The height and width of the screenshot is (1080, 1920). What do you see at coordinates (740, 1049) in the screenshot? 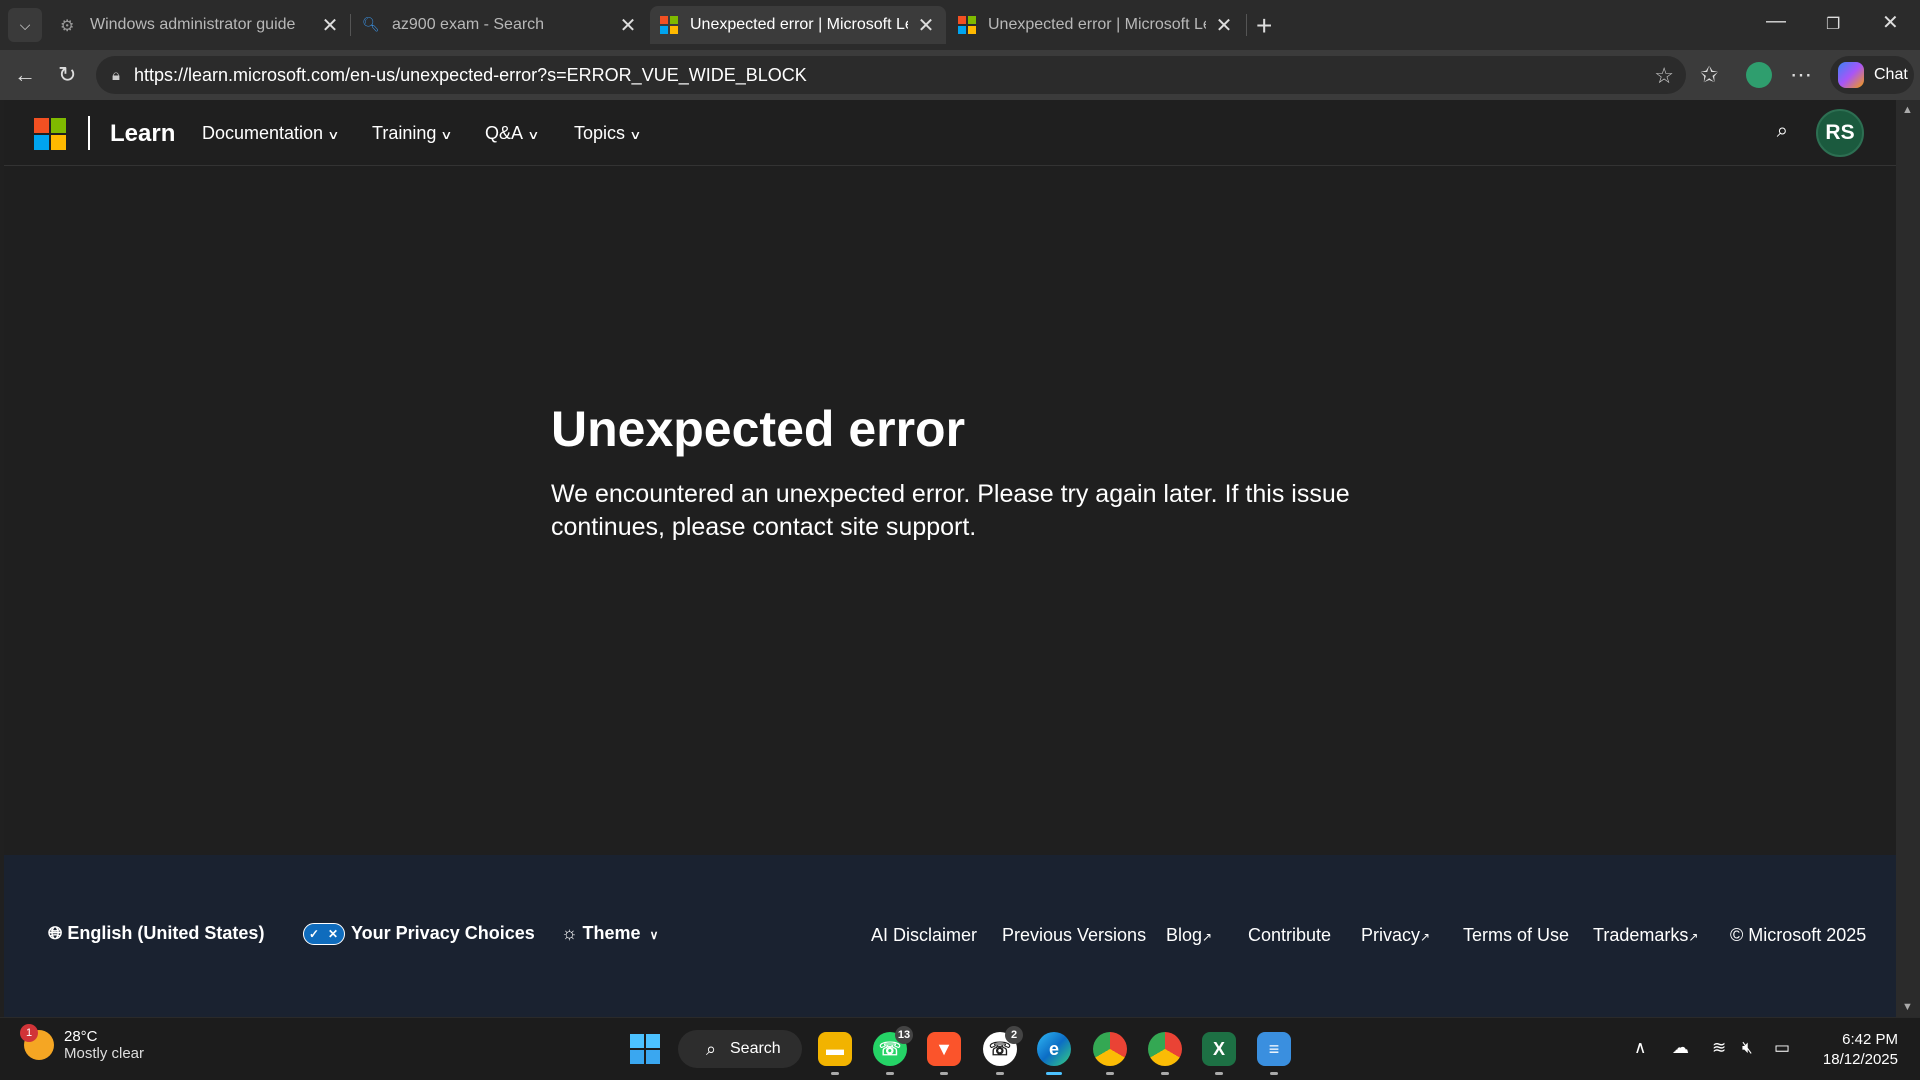
I see `taskbar-search: ⌕ Search` at bounding box center [740, 1049].